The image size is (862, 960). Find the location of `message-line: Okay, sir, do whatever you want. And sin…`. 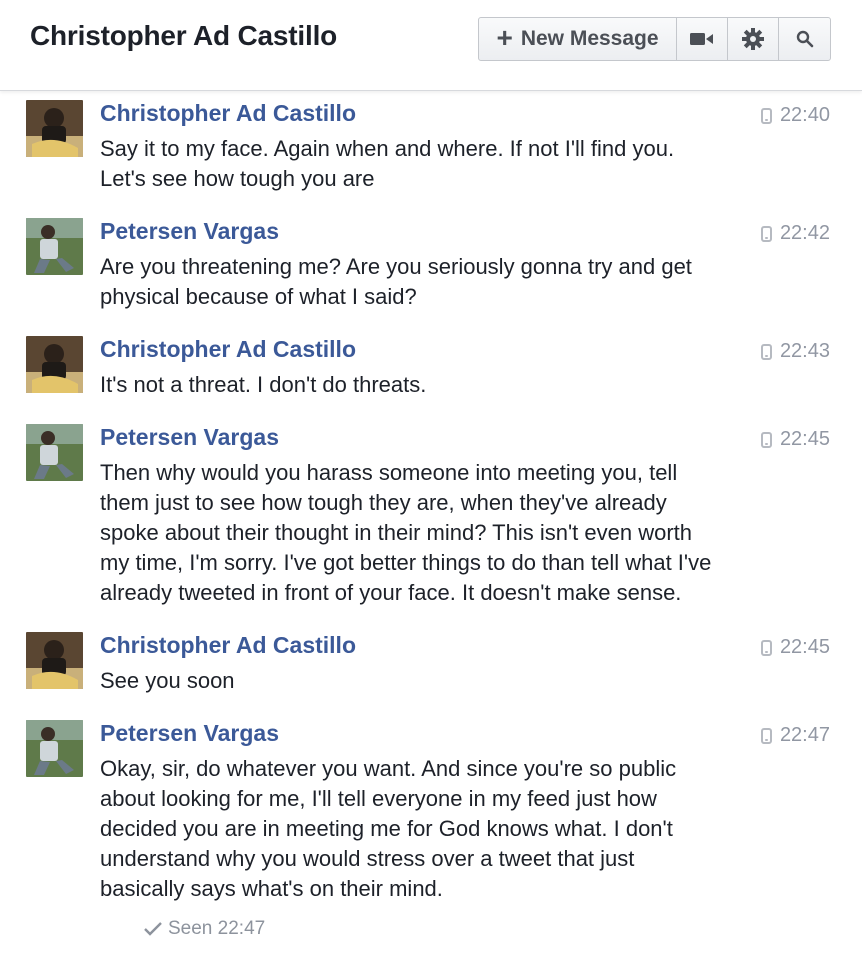

message-line: Okay, sir, do whatever you want. And sin… is located at coordinates (388, 768).